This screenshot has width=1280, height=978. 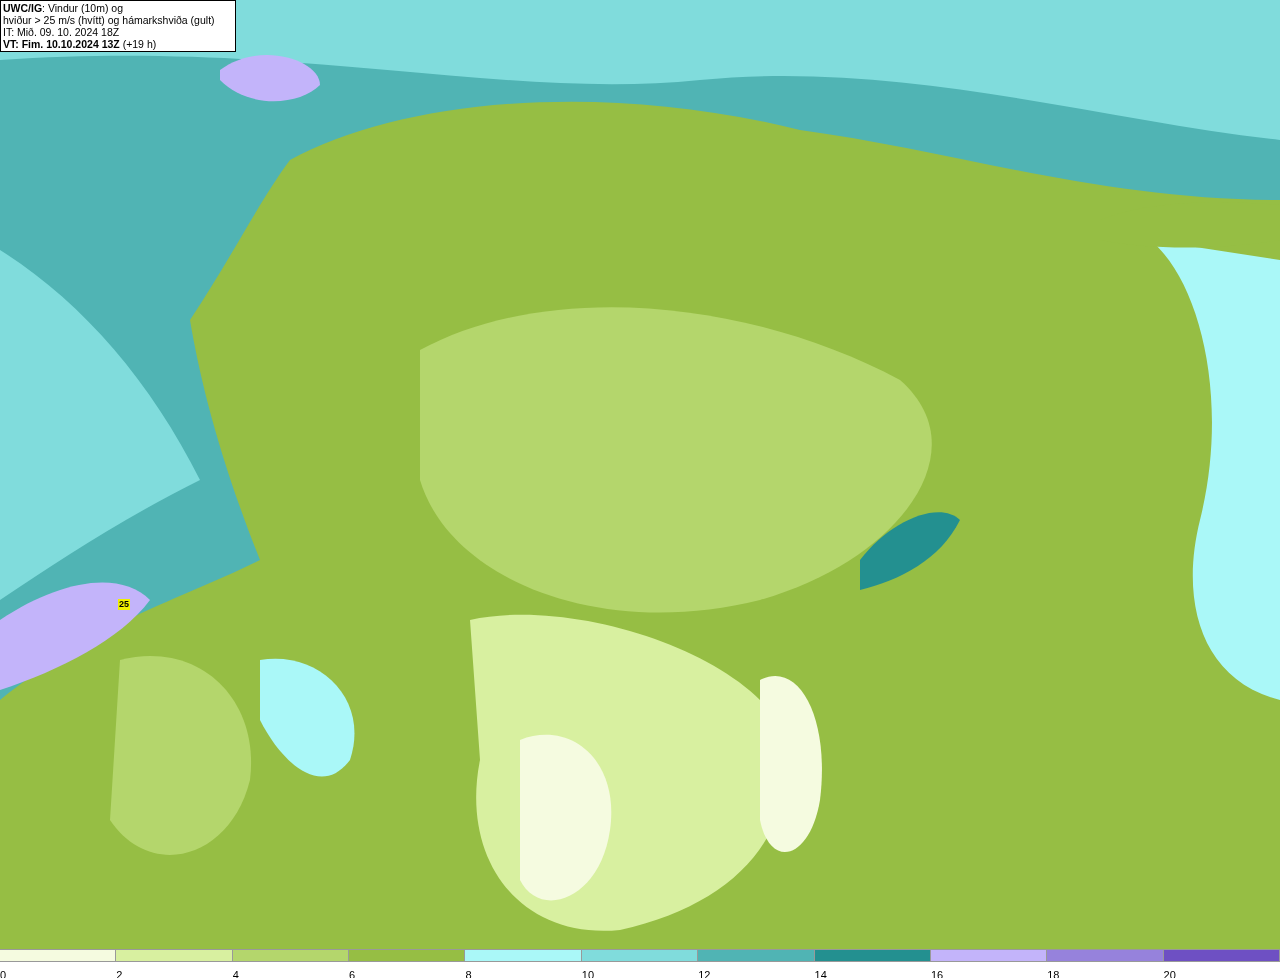 What do you see at coordinates (63, 8) in the screenshot?
I see `title-line: UWC/IG: Vindur (10m) og` at bounding box center [63, 8].